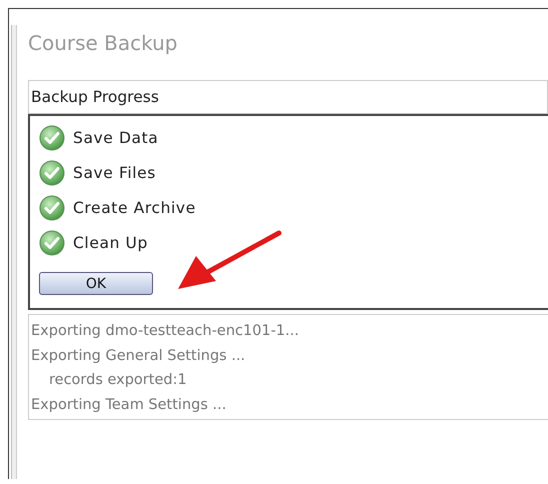  Describe the element at coordinates (115, 137) in the screenshot. I see `step-label: Save Data` at that location.